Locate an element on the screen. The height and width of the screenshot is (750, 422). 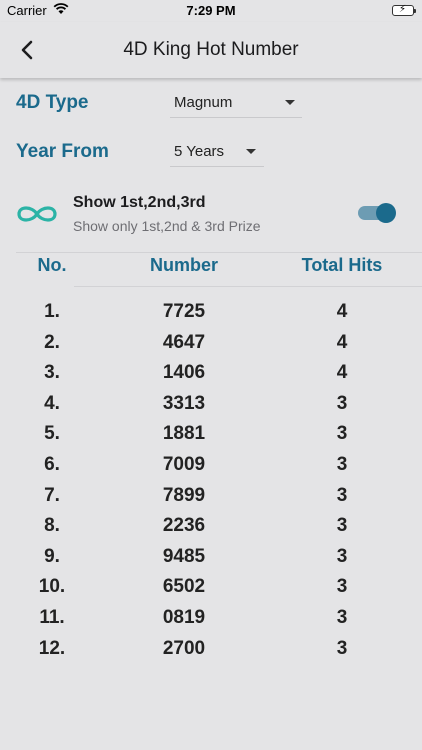
row-number: 2. is located at coordinates (52, 342).